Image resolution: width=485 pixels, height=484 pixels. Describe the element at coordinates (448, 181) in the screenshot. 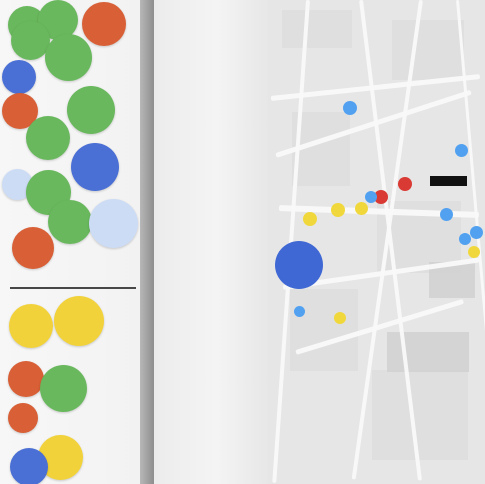

I see `map-label-box` at that location.